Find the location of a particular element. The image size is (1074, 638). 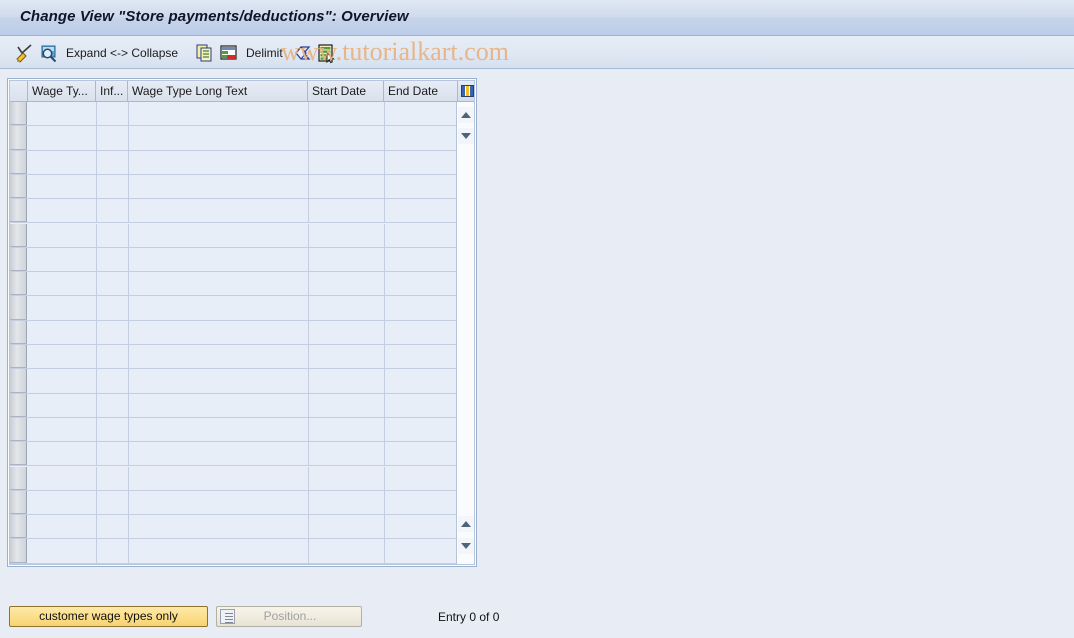

delete-row-icon is located at coordinates (229, 52).